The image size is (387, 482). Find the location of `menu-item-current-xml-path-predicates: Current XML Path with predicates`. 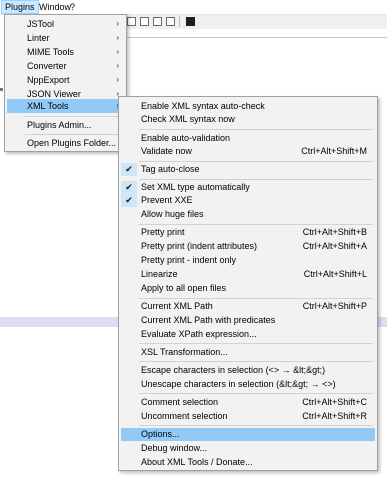

menu-item-current-xml-path-predicates: Current XML Path with predicates is located at coordinates (248, 320).